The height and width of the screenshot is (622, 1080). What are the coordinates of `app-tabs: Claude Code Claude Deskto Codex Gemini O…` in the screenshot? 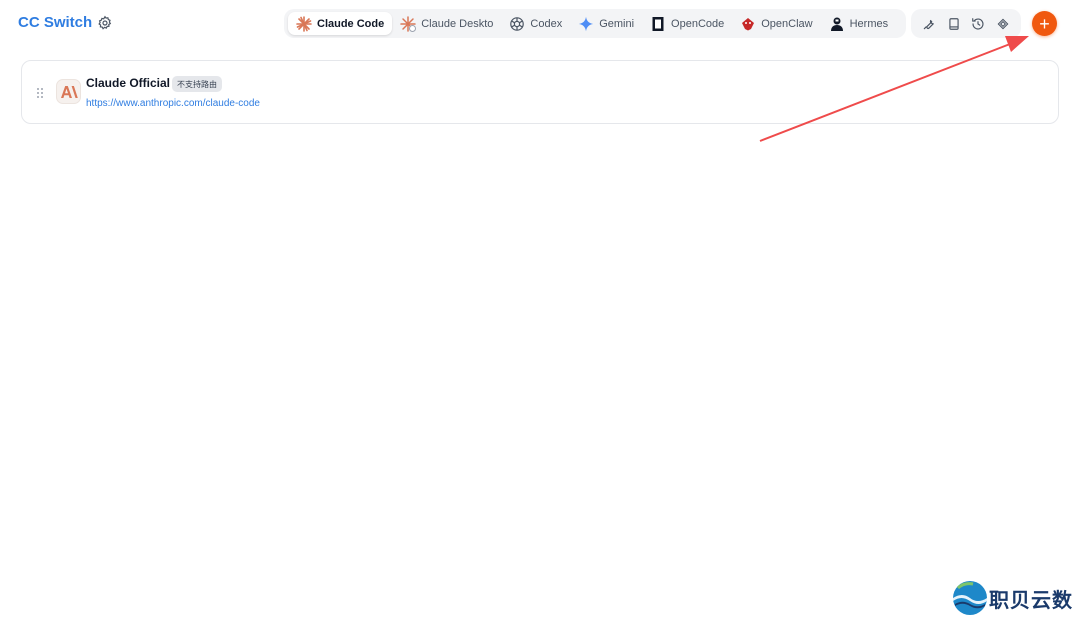 It's located at (595, 23).